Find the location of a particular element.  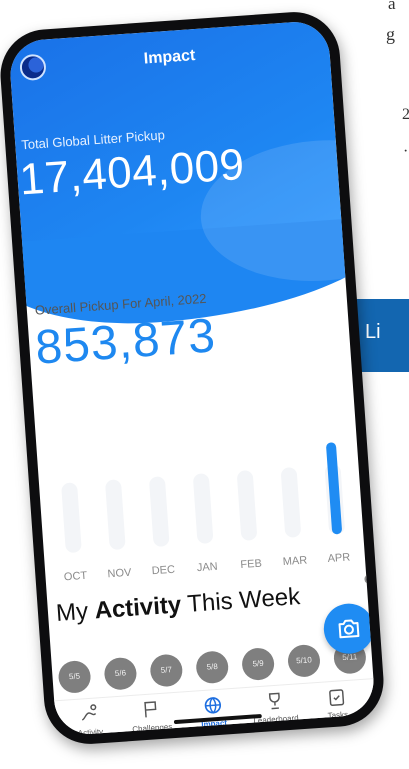

chart-bar-apr is located at coordinates (335, 488).